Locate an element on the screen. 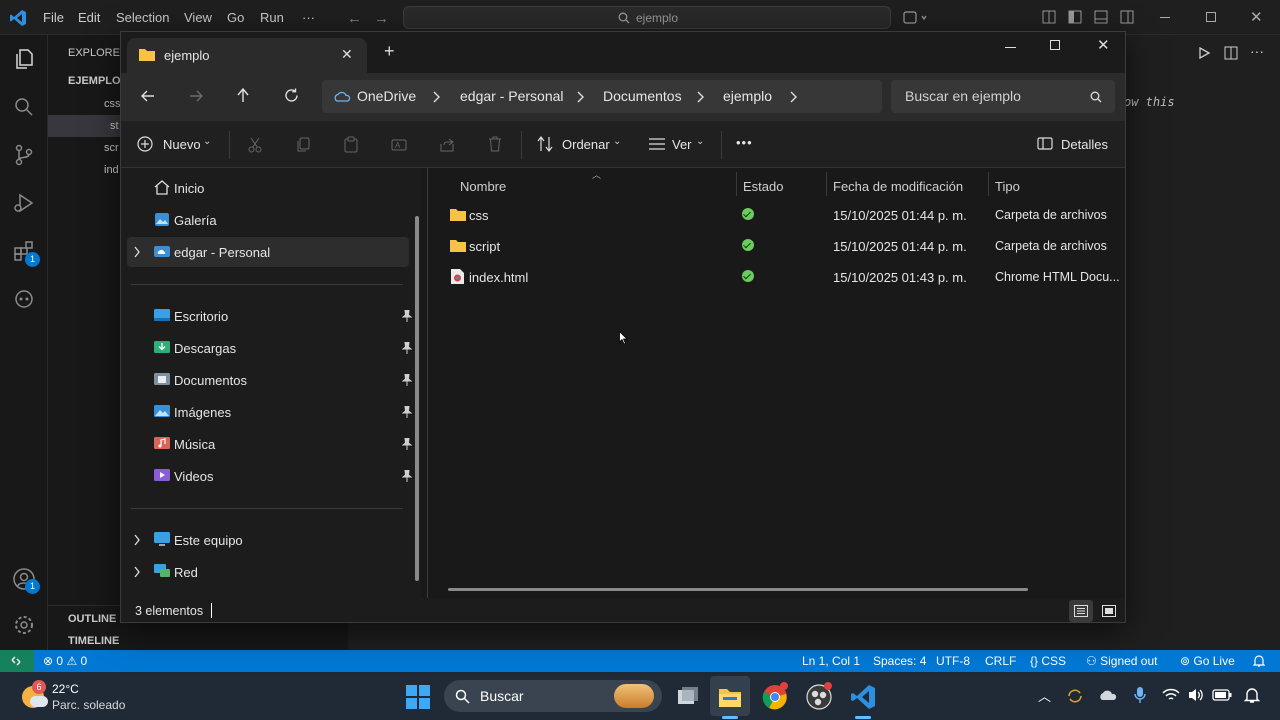  explorer-tab: ejemplo ✕ is located at coordinates (247, 55).